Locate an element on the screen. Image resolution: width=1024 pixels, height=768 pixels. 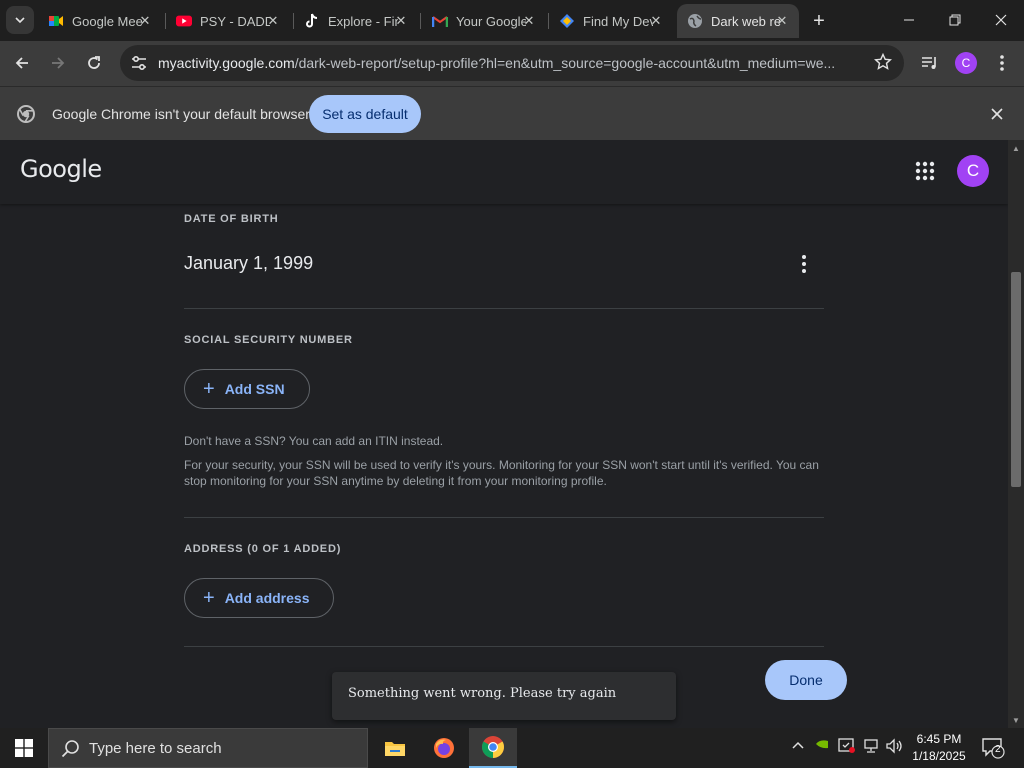
firefox-icon is located at coordinates (444, 748).